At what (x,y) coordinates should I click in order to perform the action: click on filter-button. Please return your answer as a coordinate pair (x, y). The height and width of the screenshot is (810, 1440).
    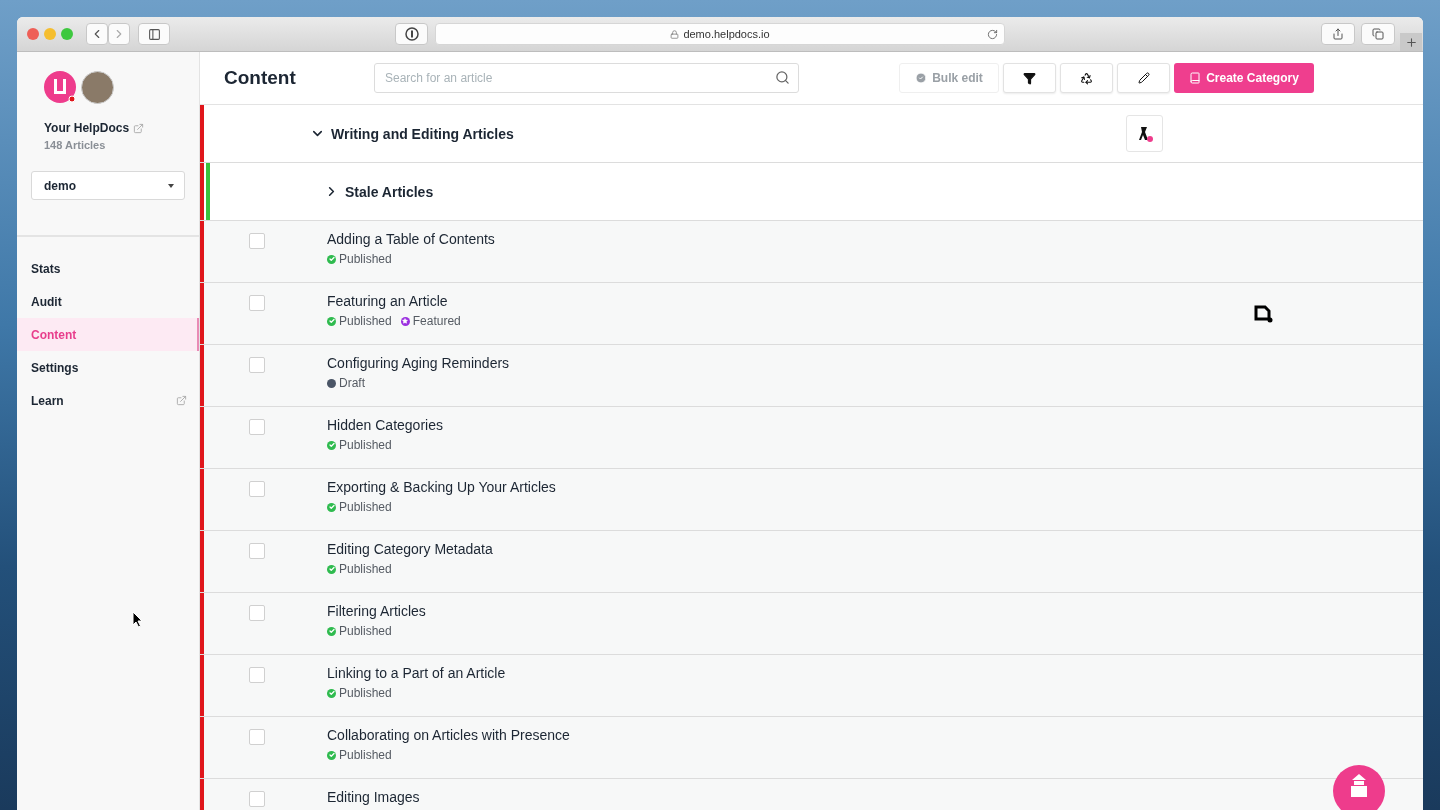
    Looking at the image, I should click on (1029, 78).